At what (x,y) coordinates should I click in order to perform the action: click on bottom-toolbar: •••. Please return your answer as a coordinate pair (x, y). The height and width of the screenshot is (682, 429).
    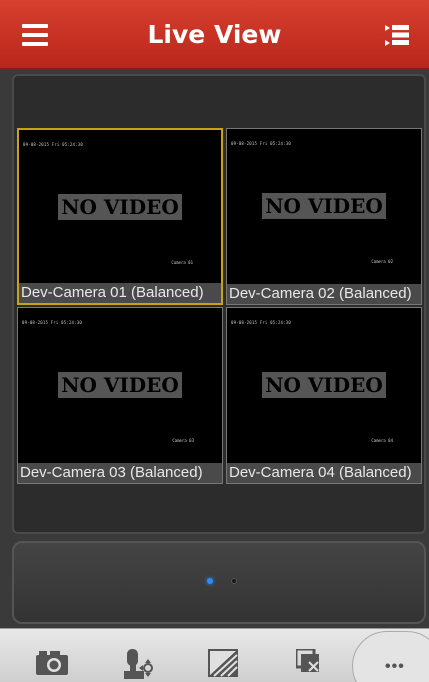
    Looking at the image, I should click on (214, 655).